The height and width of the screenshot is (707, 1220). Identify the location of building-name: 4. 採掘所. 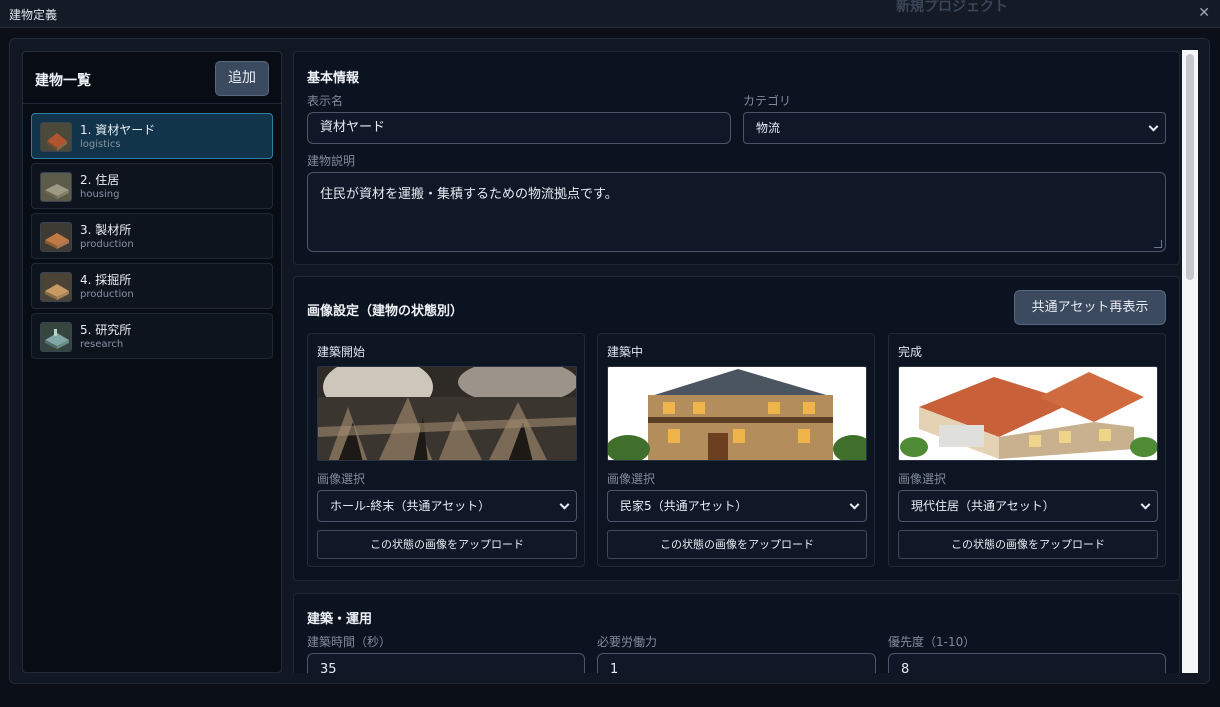
(106, 280).